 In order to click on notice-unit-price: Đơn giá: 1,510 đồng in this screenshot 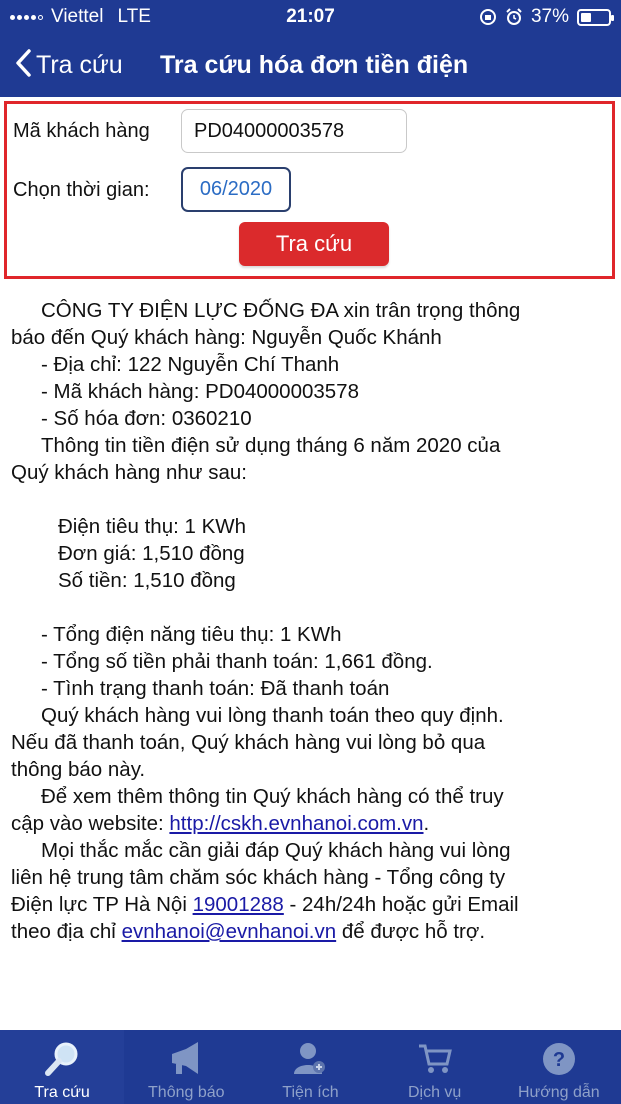, I will do `click(151, 553)`.